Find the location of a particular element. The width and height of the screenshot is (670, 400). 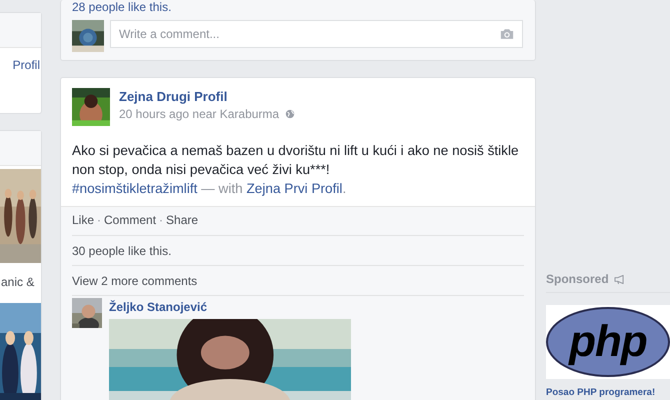

action-link: Comment is located at coordinates (130, 220).